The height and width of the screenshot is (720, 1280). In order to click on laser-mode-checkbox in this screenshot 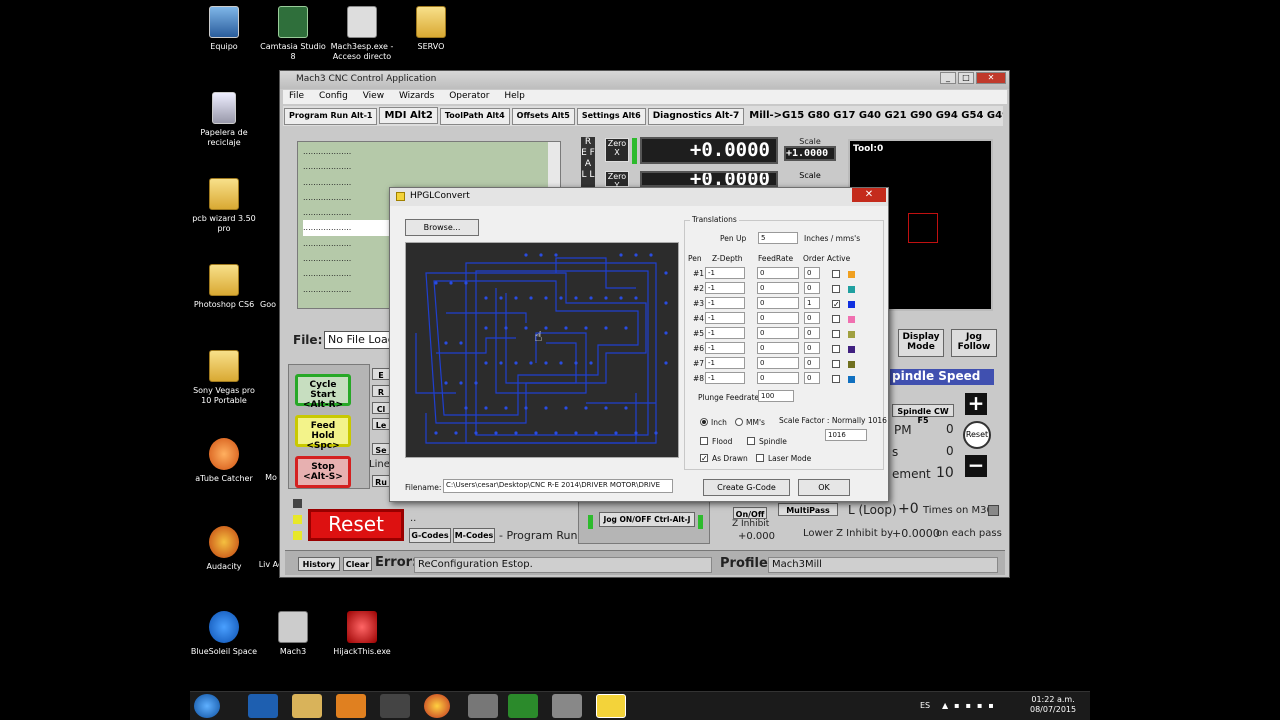, I will do `click(760, 458)`.